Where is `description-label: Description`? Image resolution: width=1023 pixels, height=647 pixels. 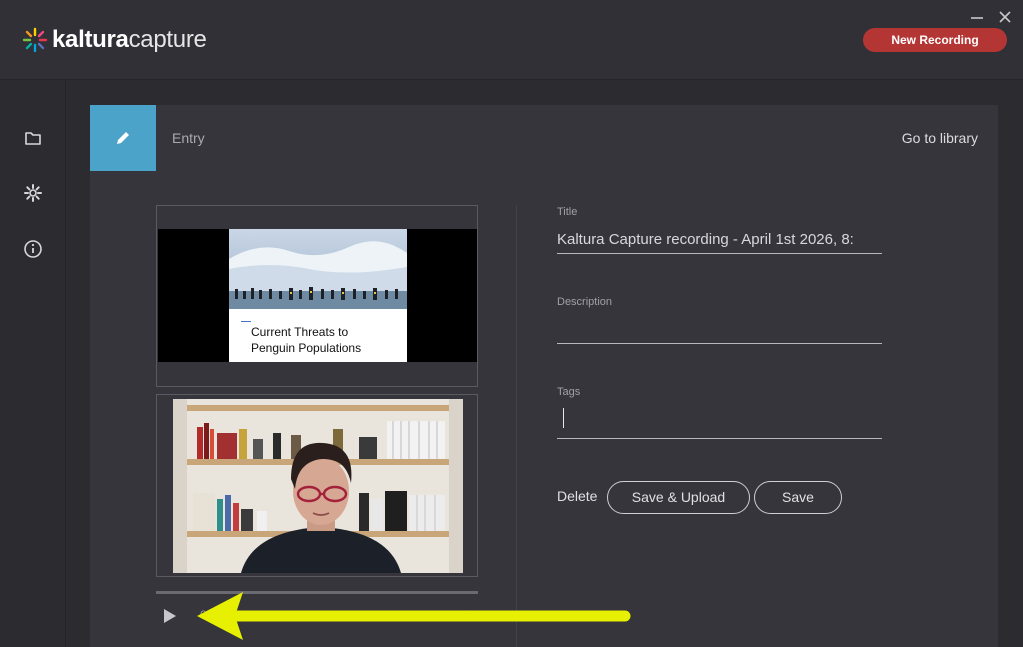
description-label: Description is located at coordinates (585, 302).